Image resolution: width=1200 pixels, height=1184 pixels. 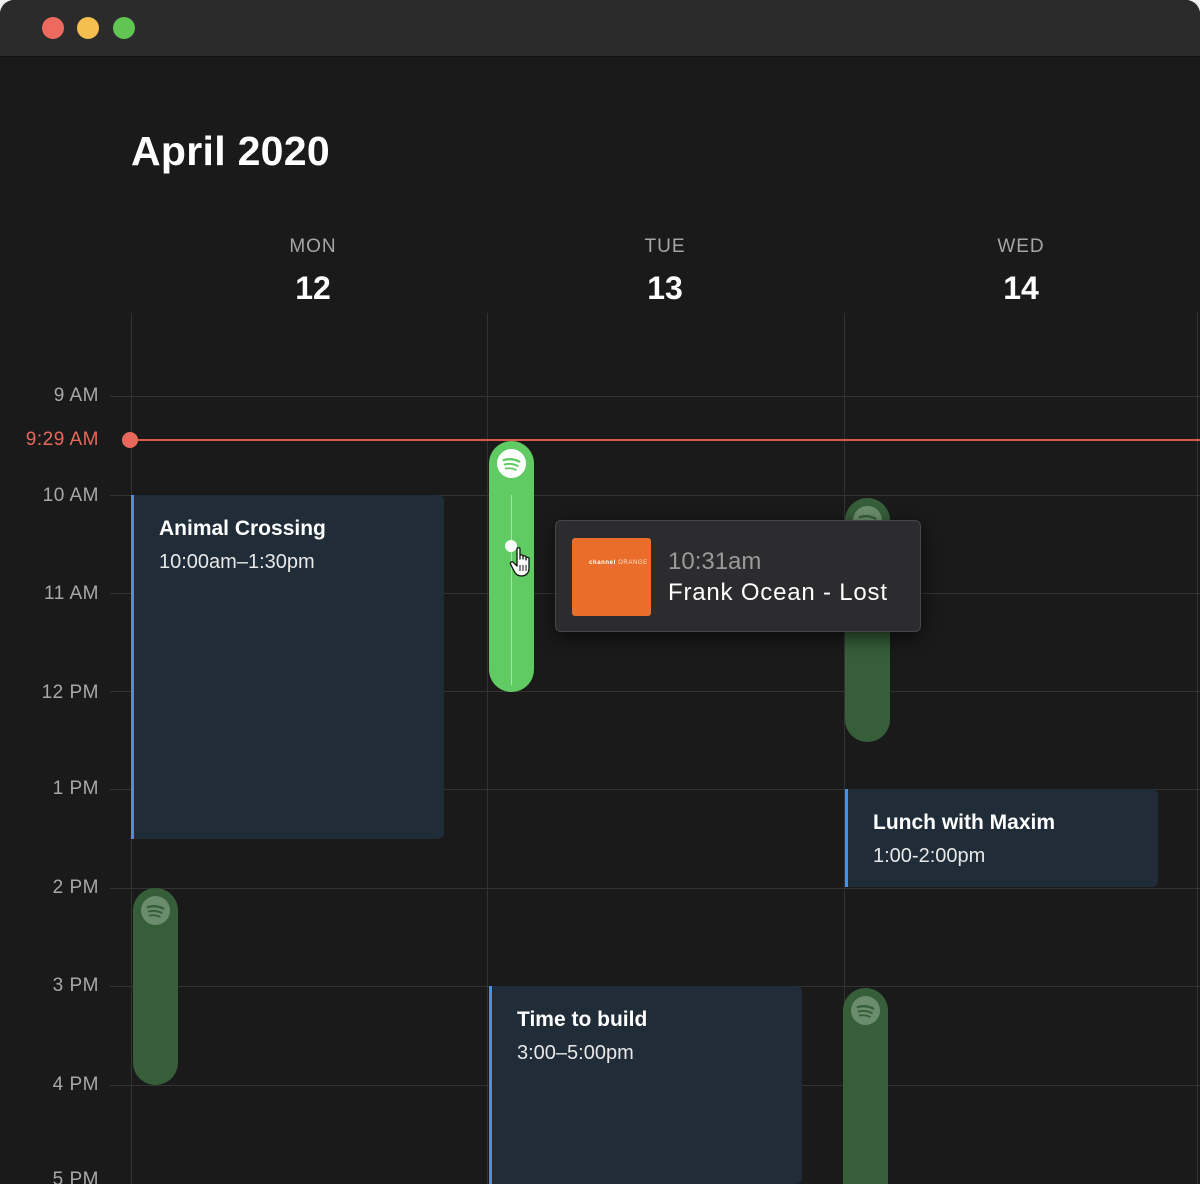 I want to click on time-label: 1 PM, so click(x=75, y=788).